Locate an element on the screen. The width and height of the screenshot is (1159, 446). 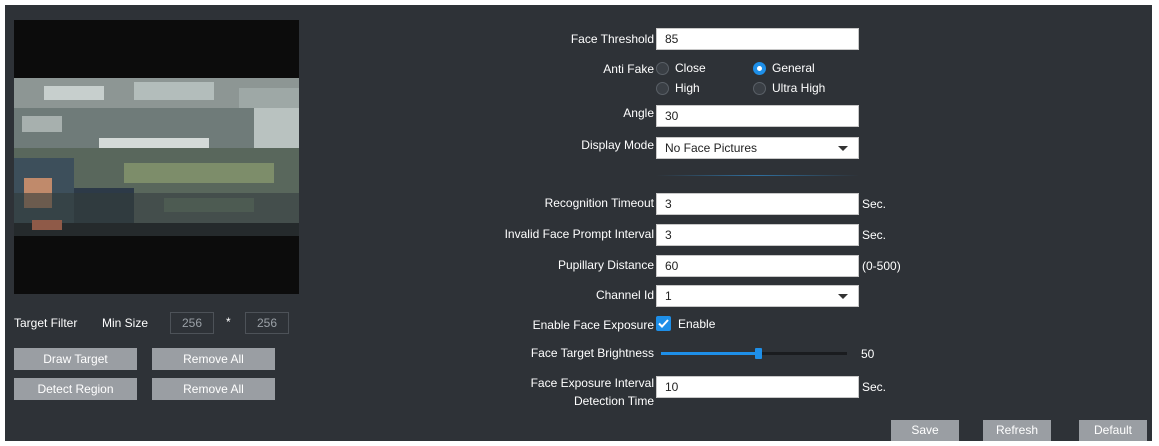
default-button: Default is located at coordinates (1113, 430).